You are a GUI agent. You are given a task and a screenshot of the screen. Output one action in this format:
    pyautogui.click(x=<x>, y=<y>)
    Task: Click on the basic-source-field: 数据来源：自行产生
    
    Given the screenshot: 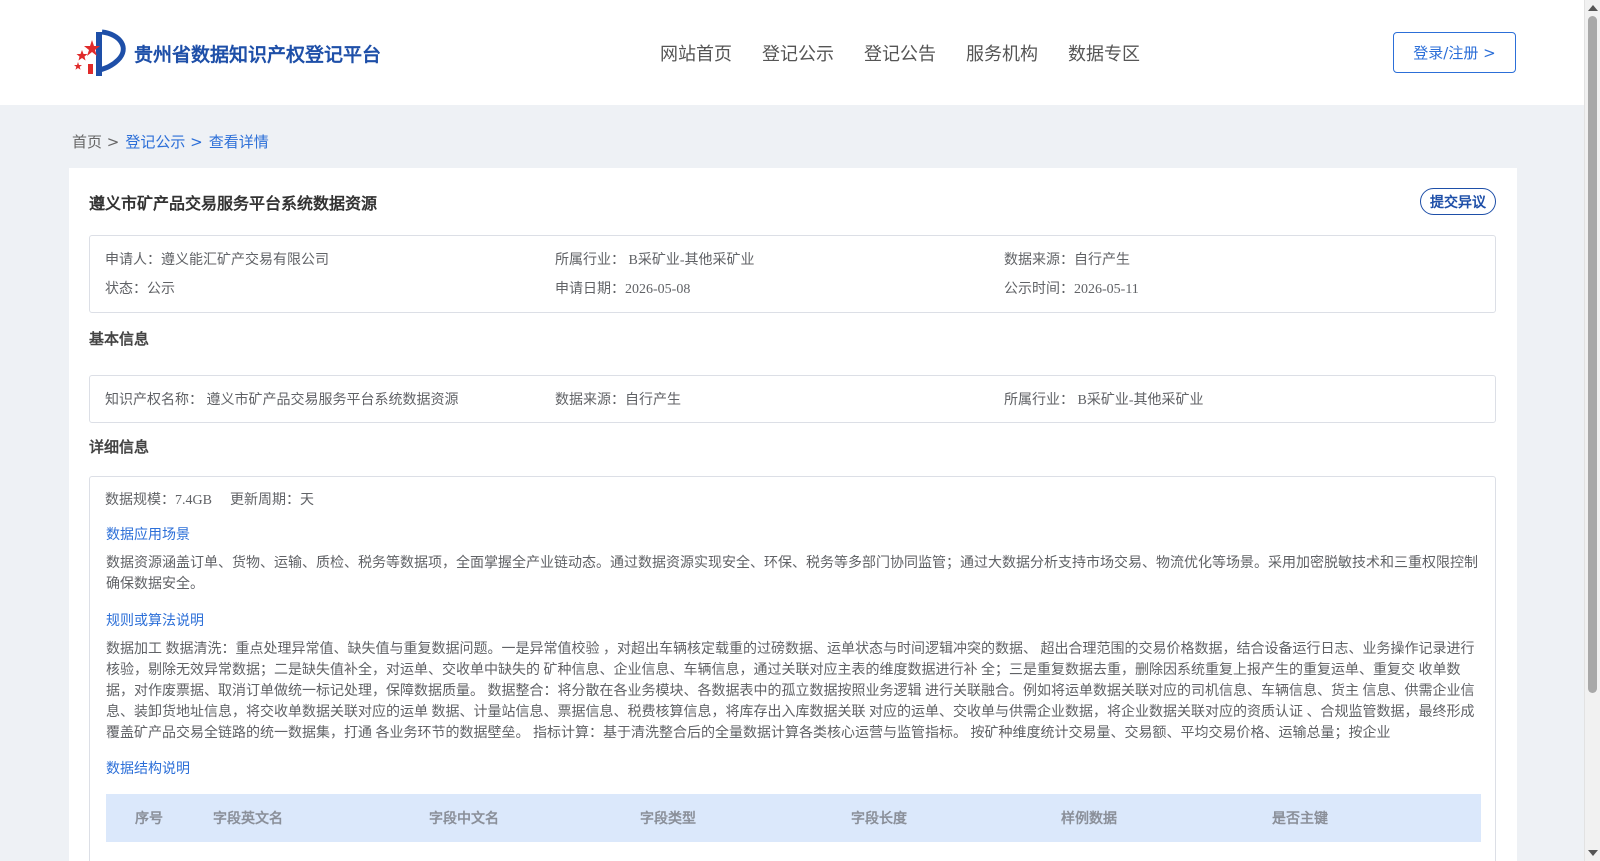 What is the action you would take?
    pyautogui.click(x=618, y=400)
    